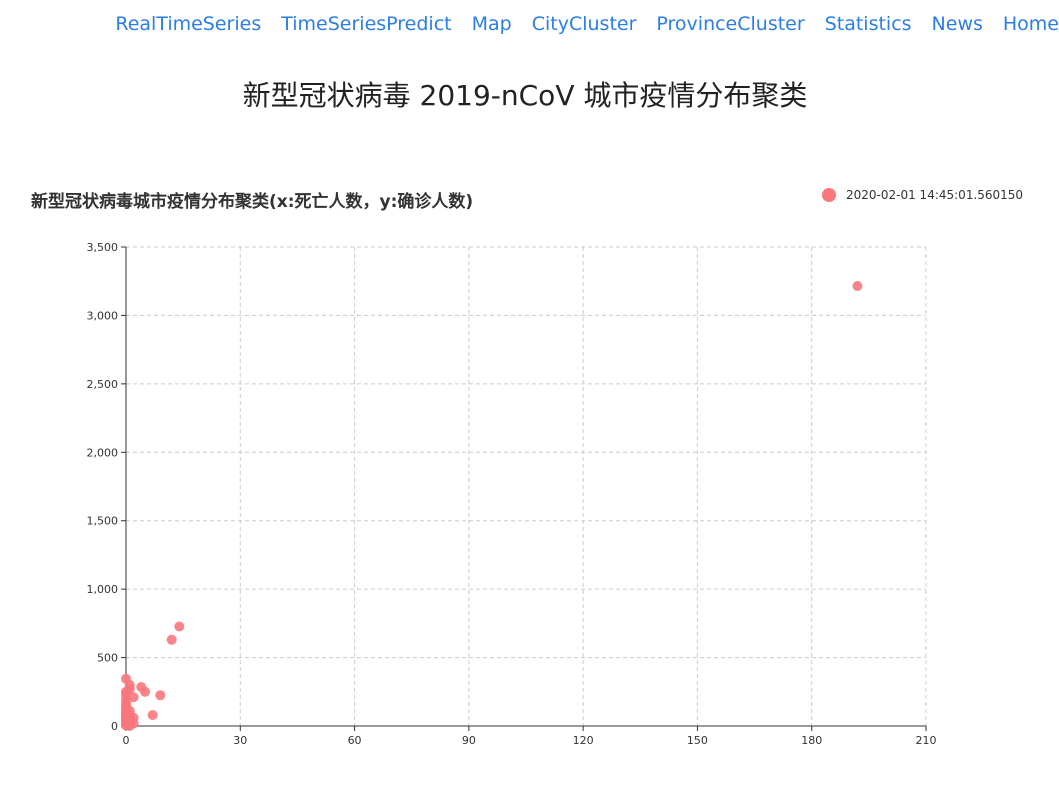  I want to click on y-tick-label: 3,500, so click(103, 247).